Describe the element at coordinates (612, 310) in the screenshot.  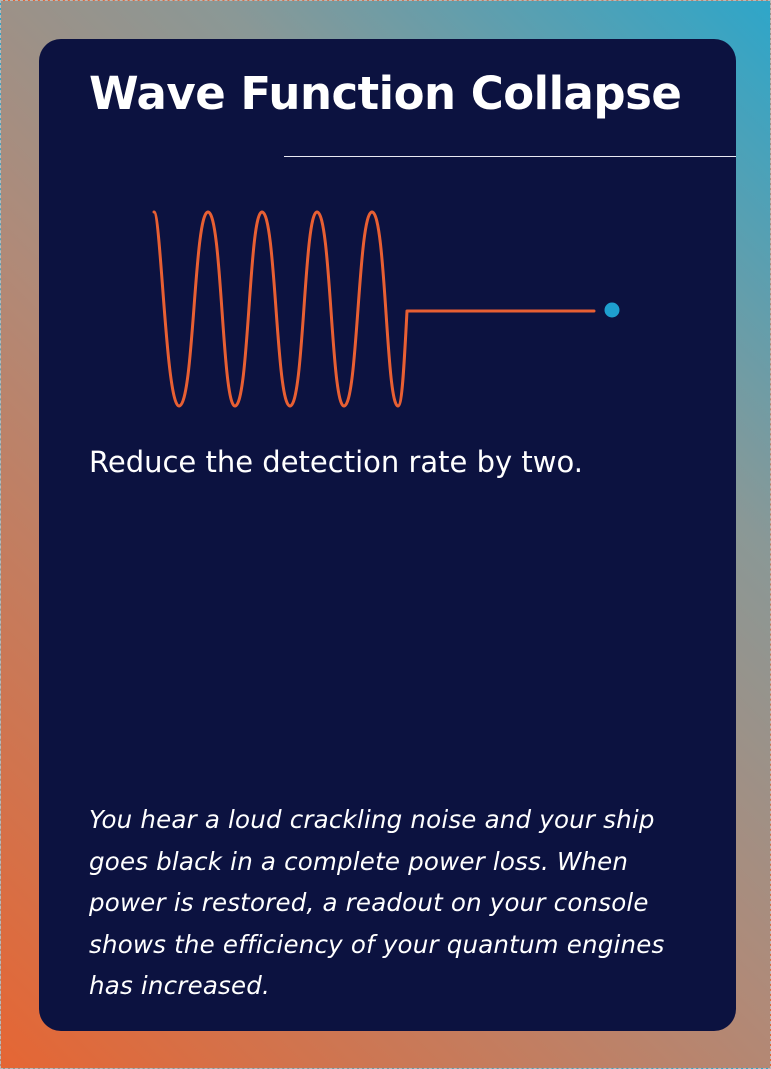
I see `endpoint-dot` at that location.